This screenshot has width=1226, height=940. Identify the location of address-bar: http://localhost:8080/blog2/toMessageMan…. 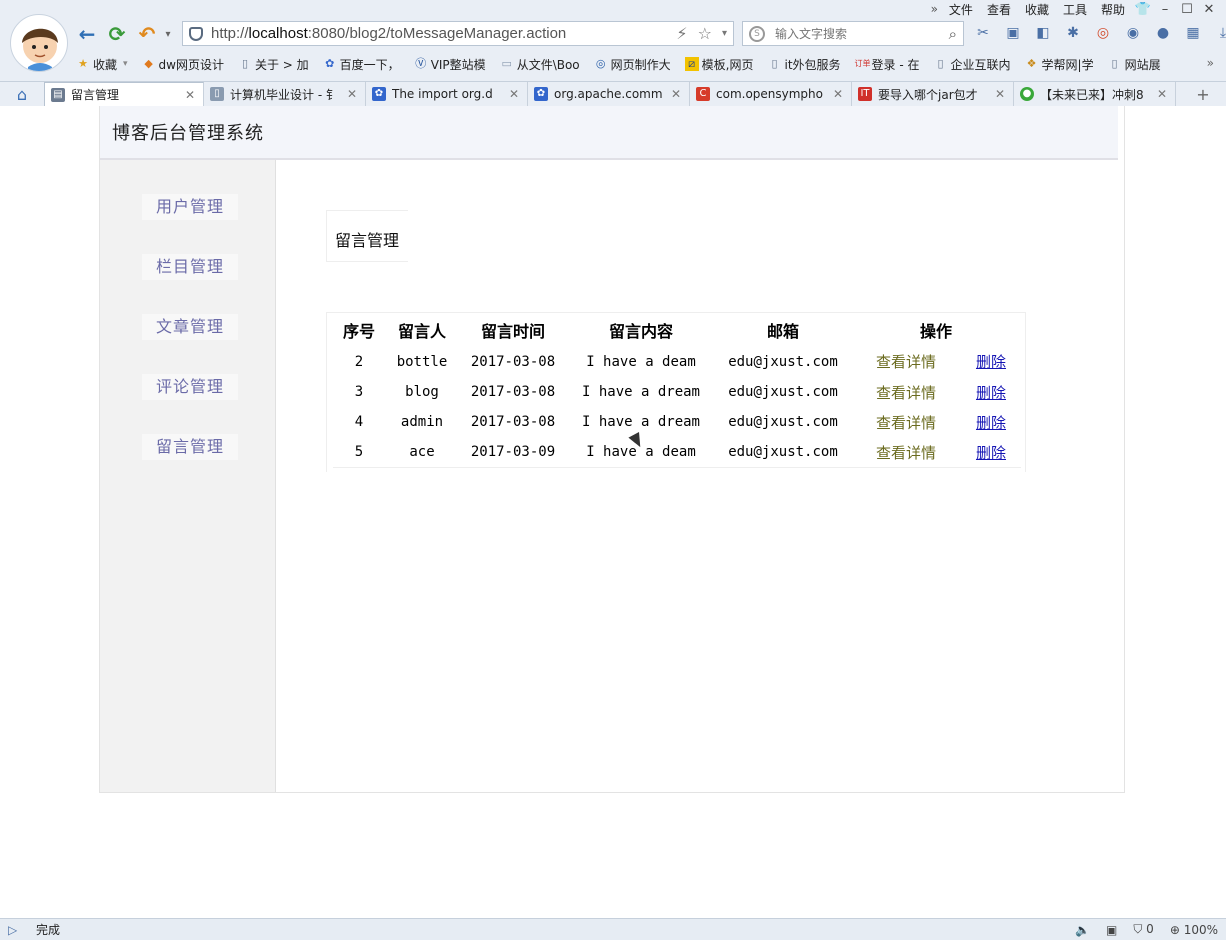
(458, 33).